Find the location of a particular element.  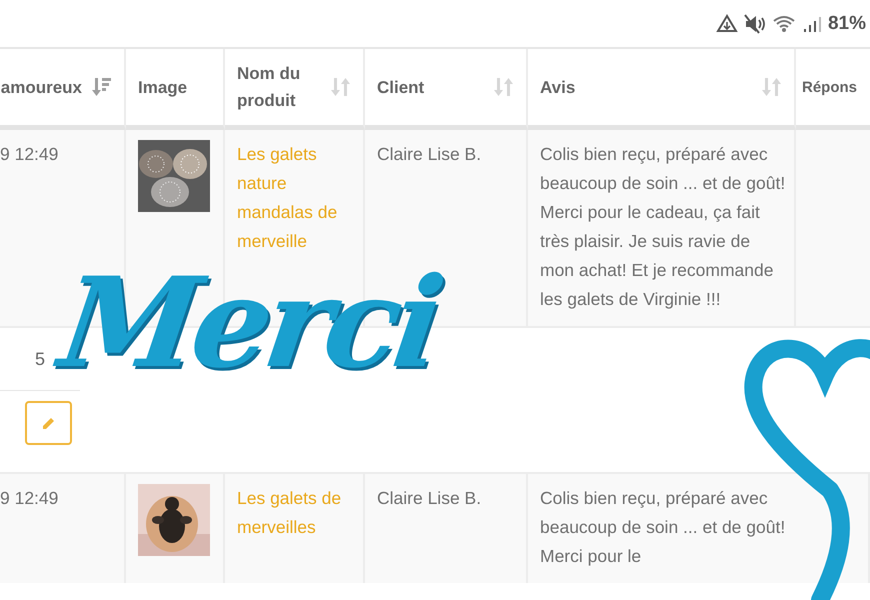

battery-percentage: 81% is located at coordinates (847, 23).